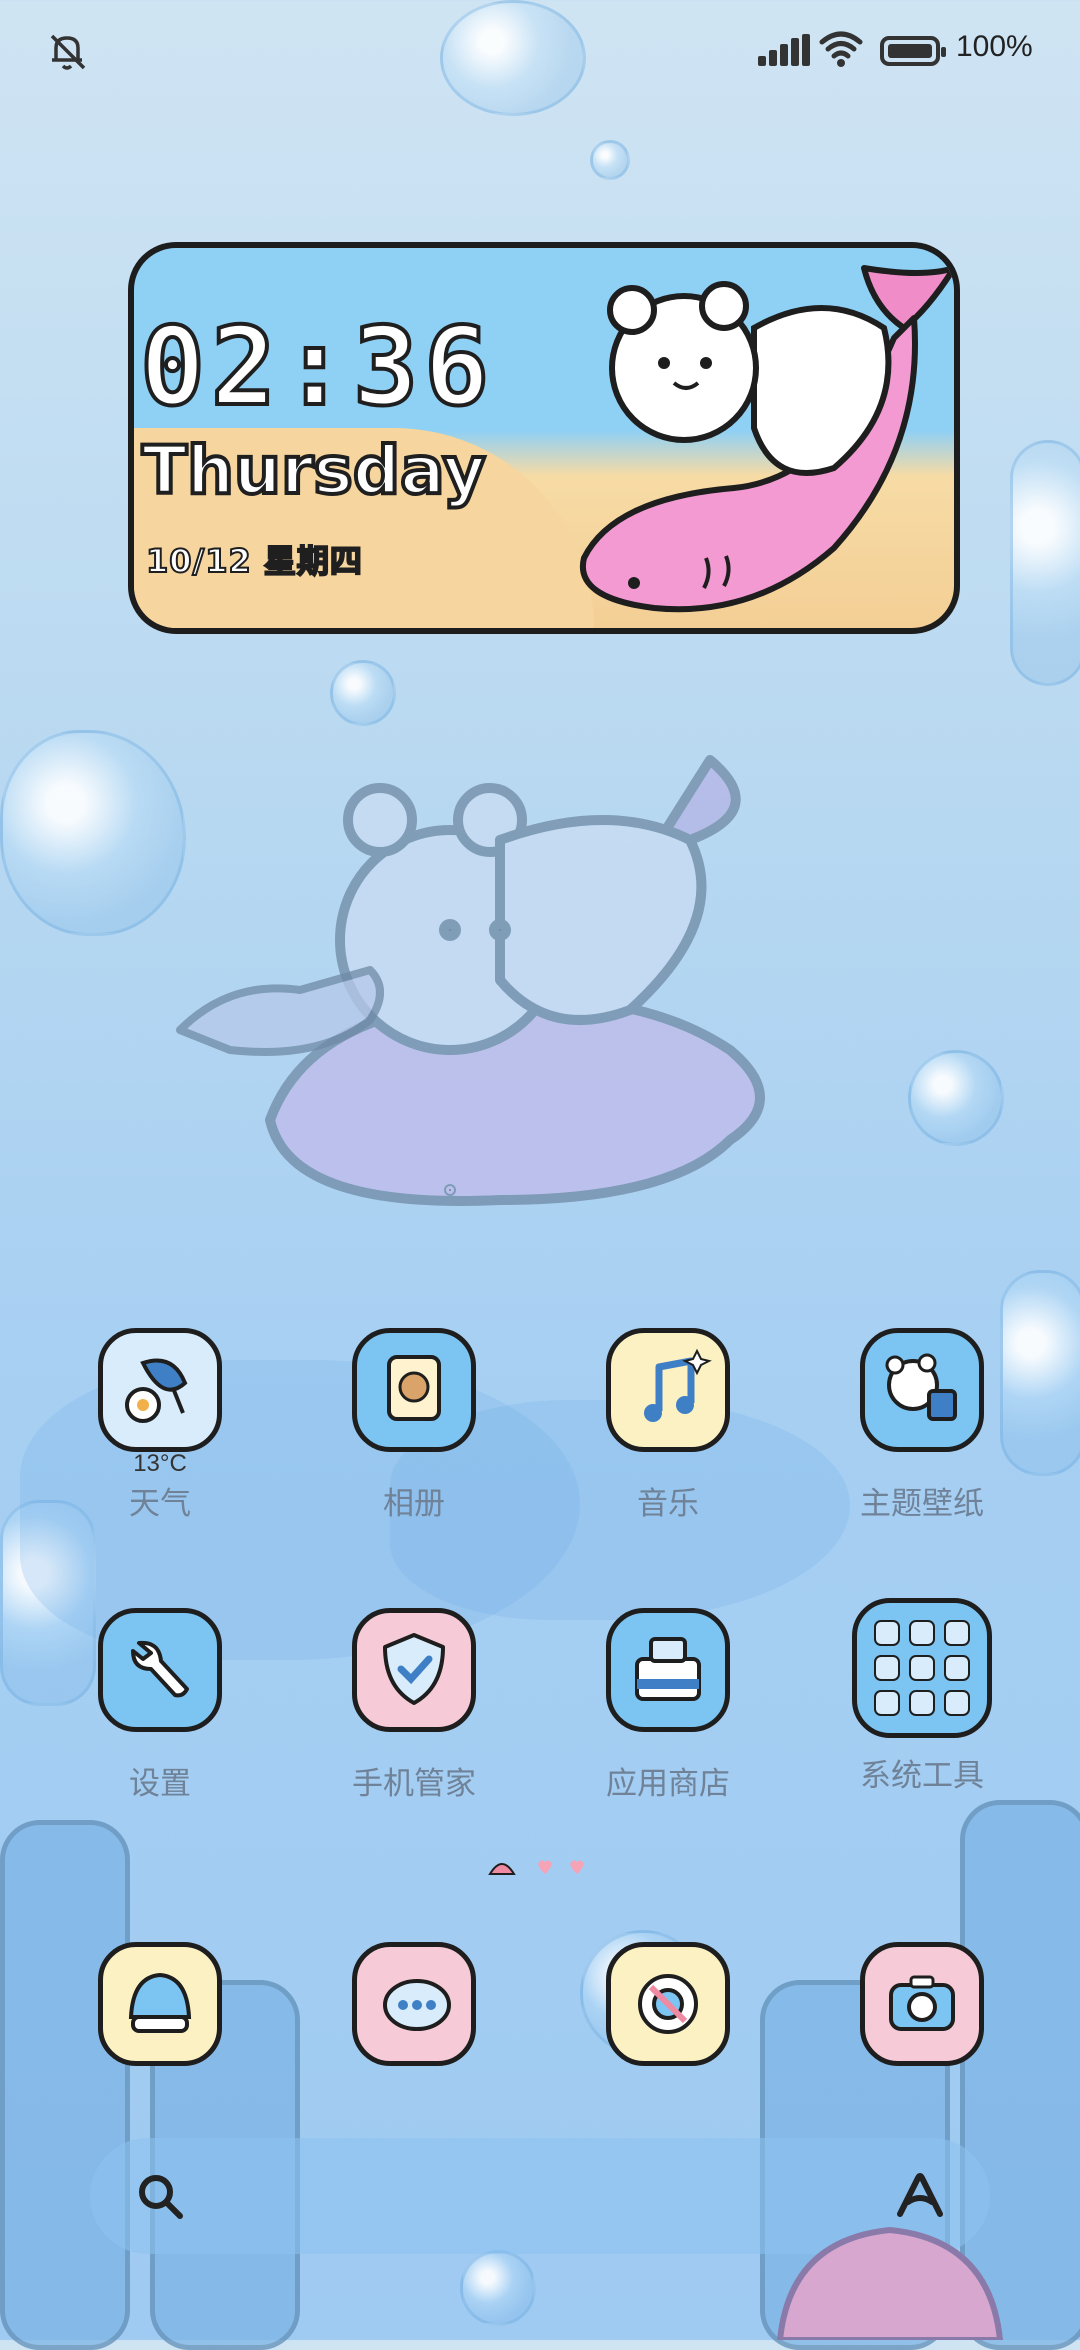 This screenshot has width=1080, height=2350. What do you see at coordinates (414, 1670) in the screenshot?
I see `shield-check-icon` at bounding box center [414, 1670].